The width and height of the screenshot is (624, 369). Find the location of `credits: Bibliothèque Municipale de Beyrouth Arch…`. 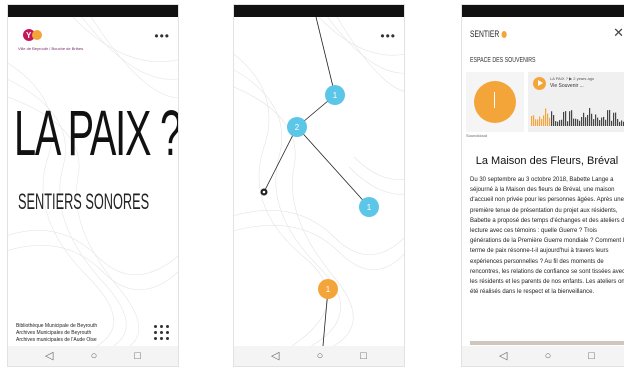

credits: Bibliothèque Municipale de Beyrouth Arch… is located at coordinates (56, 333).